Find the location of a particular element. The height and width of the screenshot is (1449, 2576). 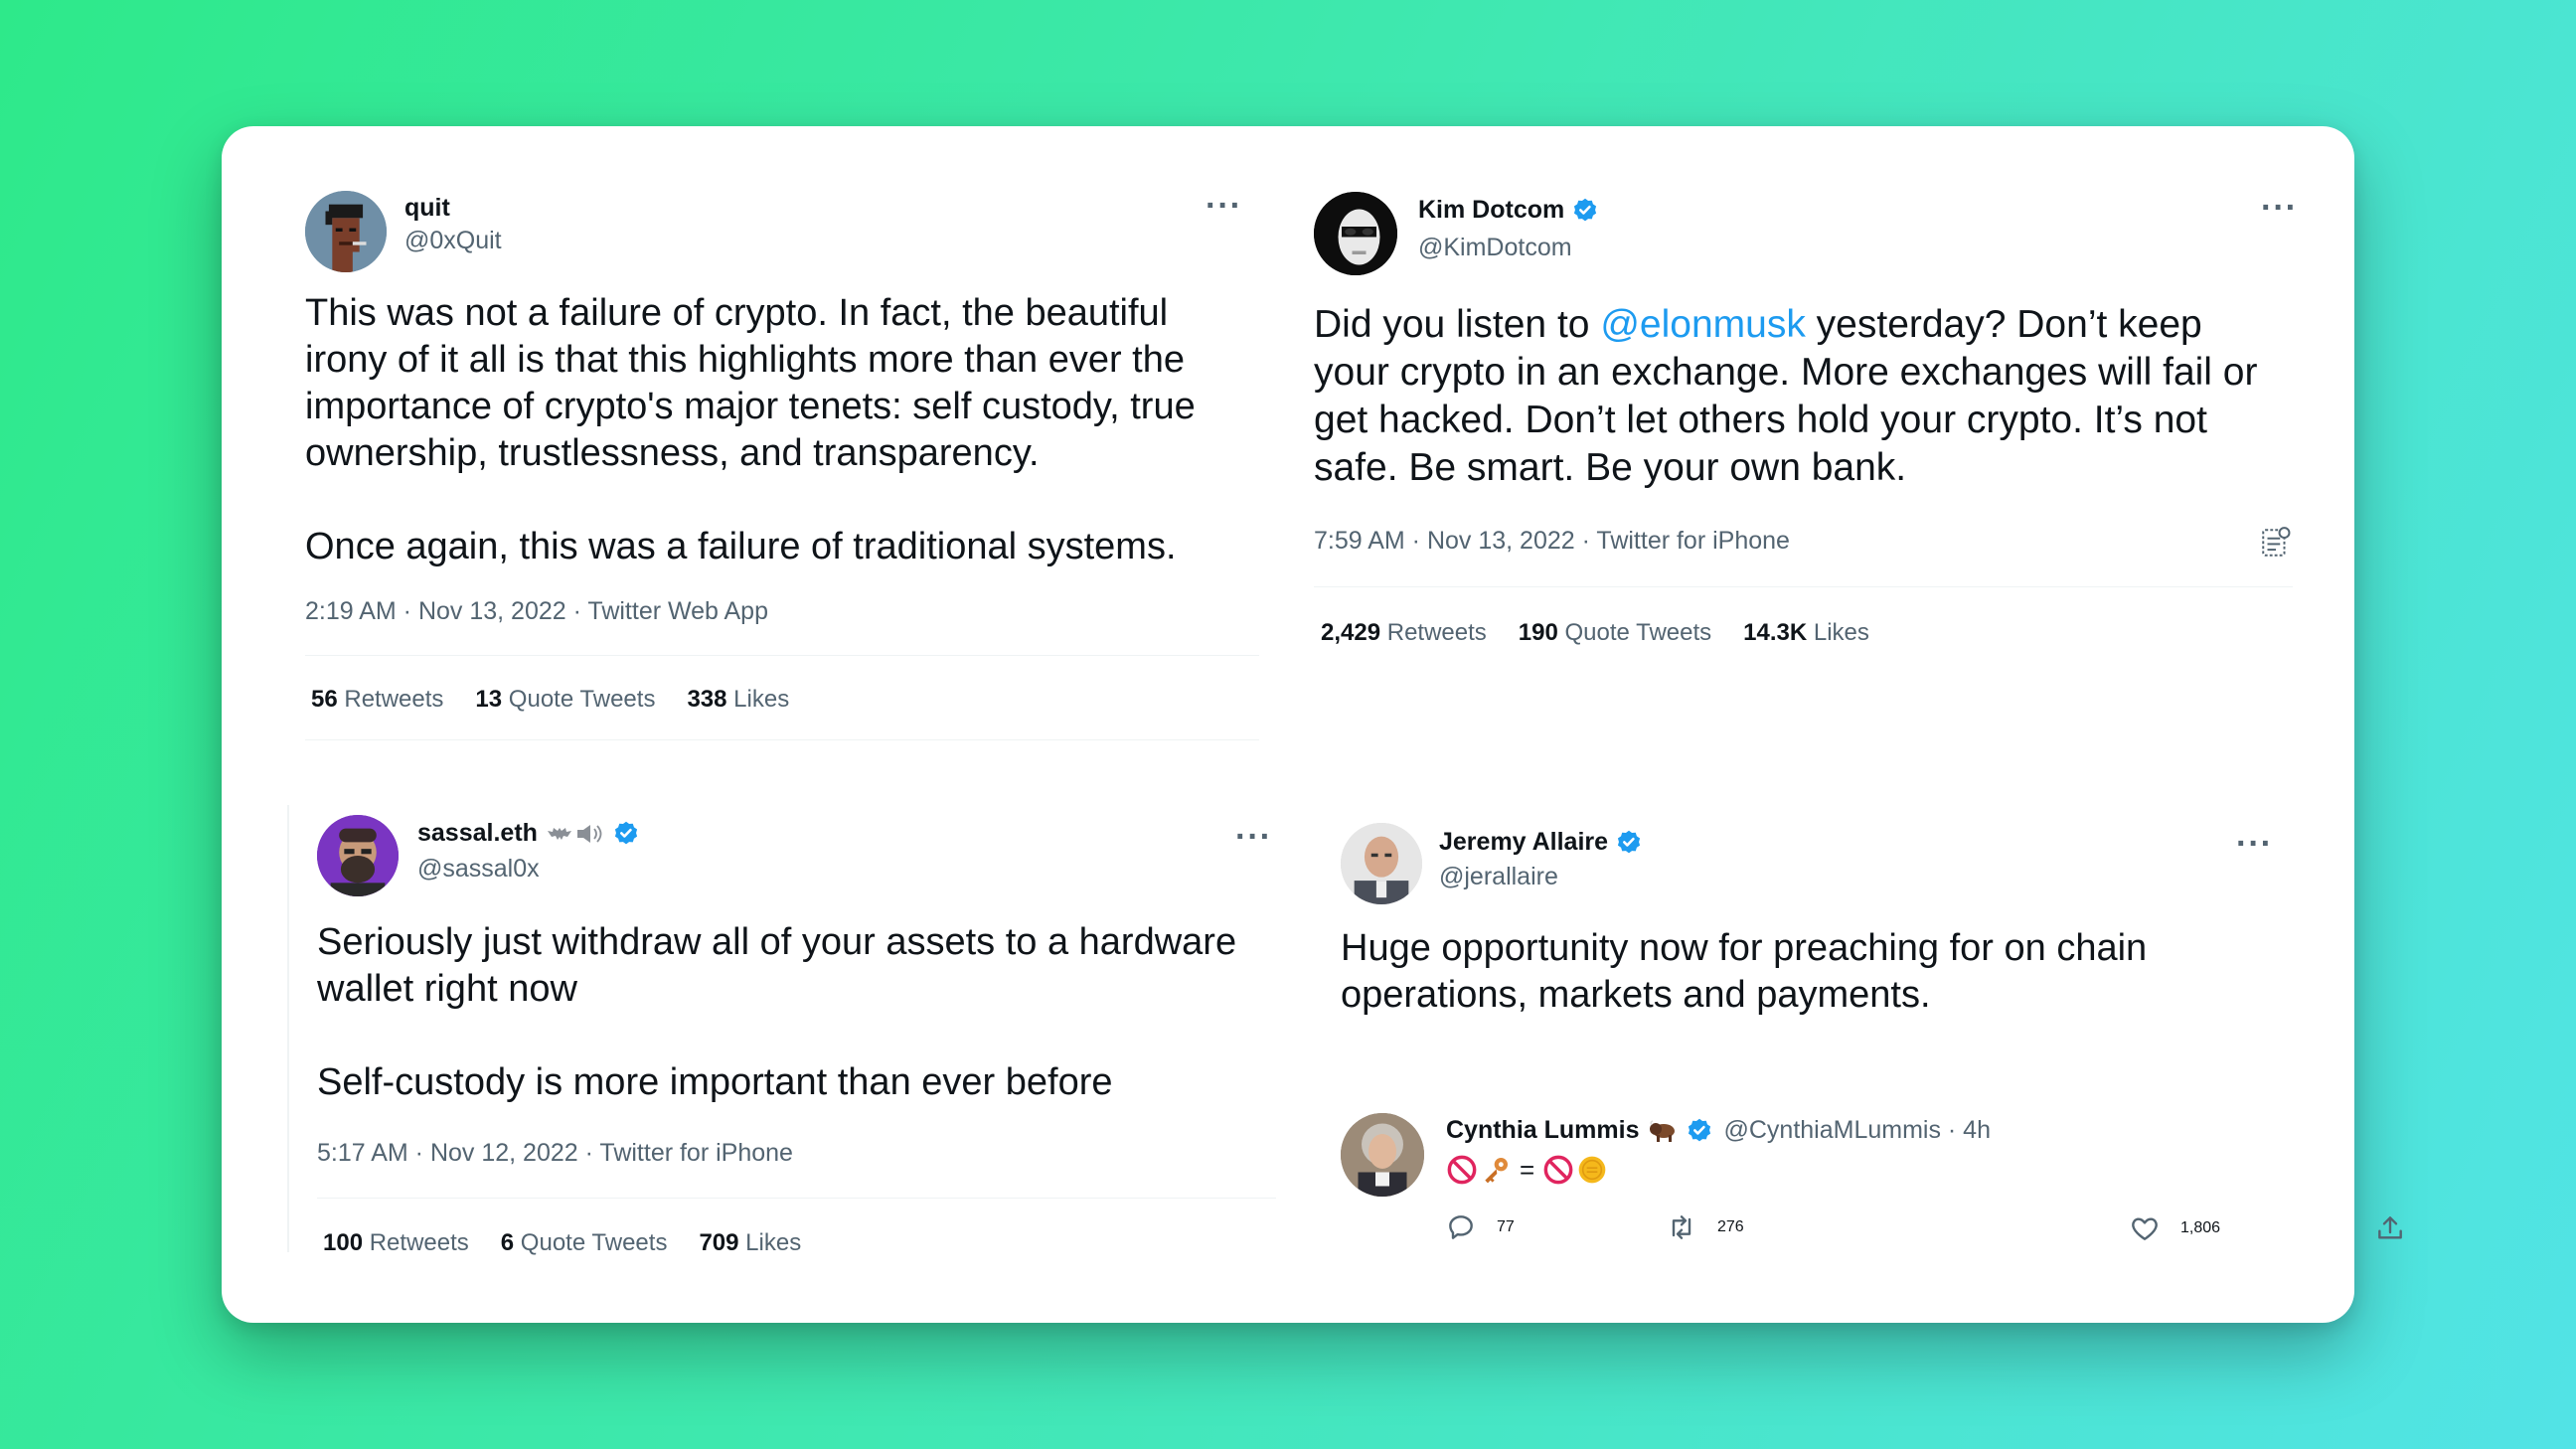

user-handle: @0xQuit is located at coordinates (453, 241).